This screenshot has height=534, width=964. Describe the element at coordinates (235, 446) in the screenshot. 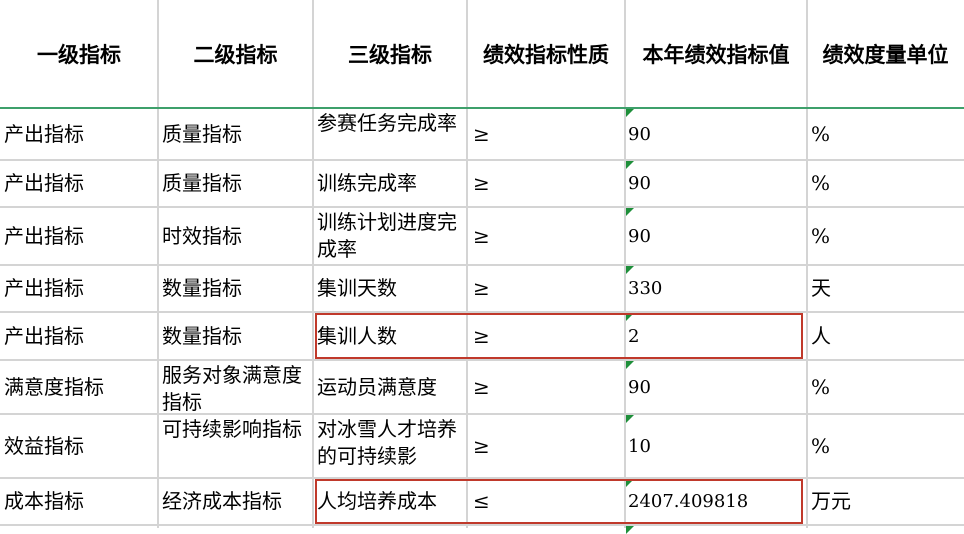

I see `cell-level2: 可持续影响指标` at that location.